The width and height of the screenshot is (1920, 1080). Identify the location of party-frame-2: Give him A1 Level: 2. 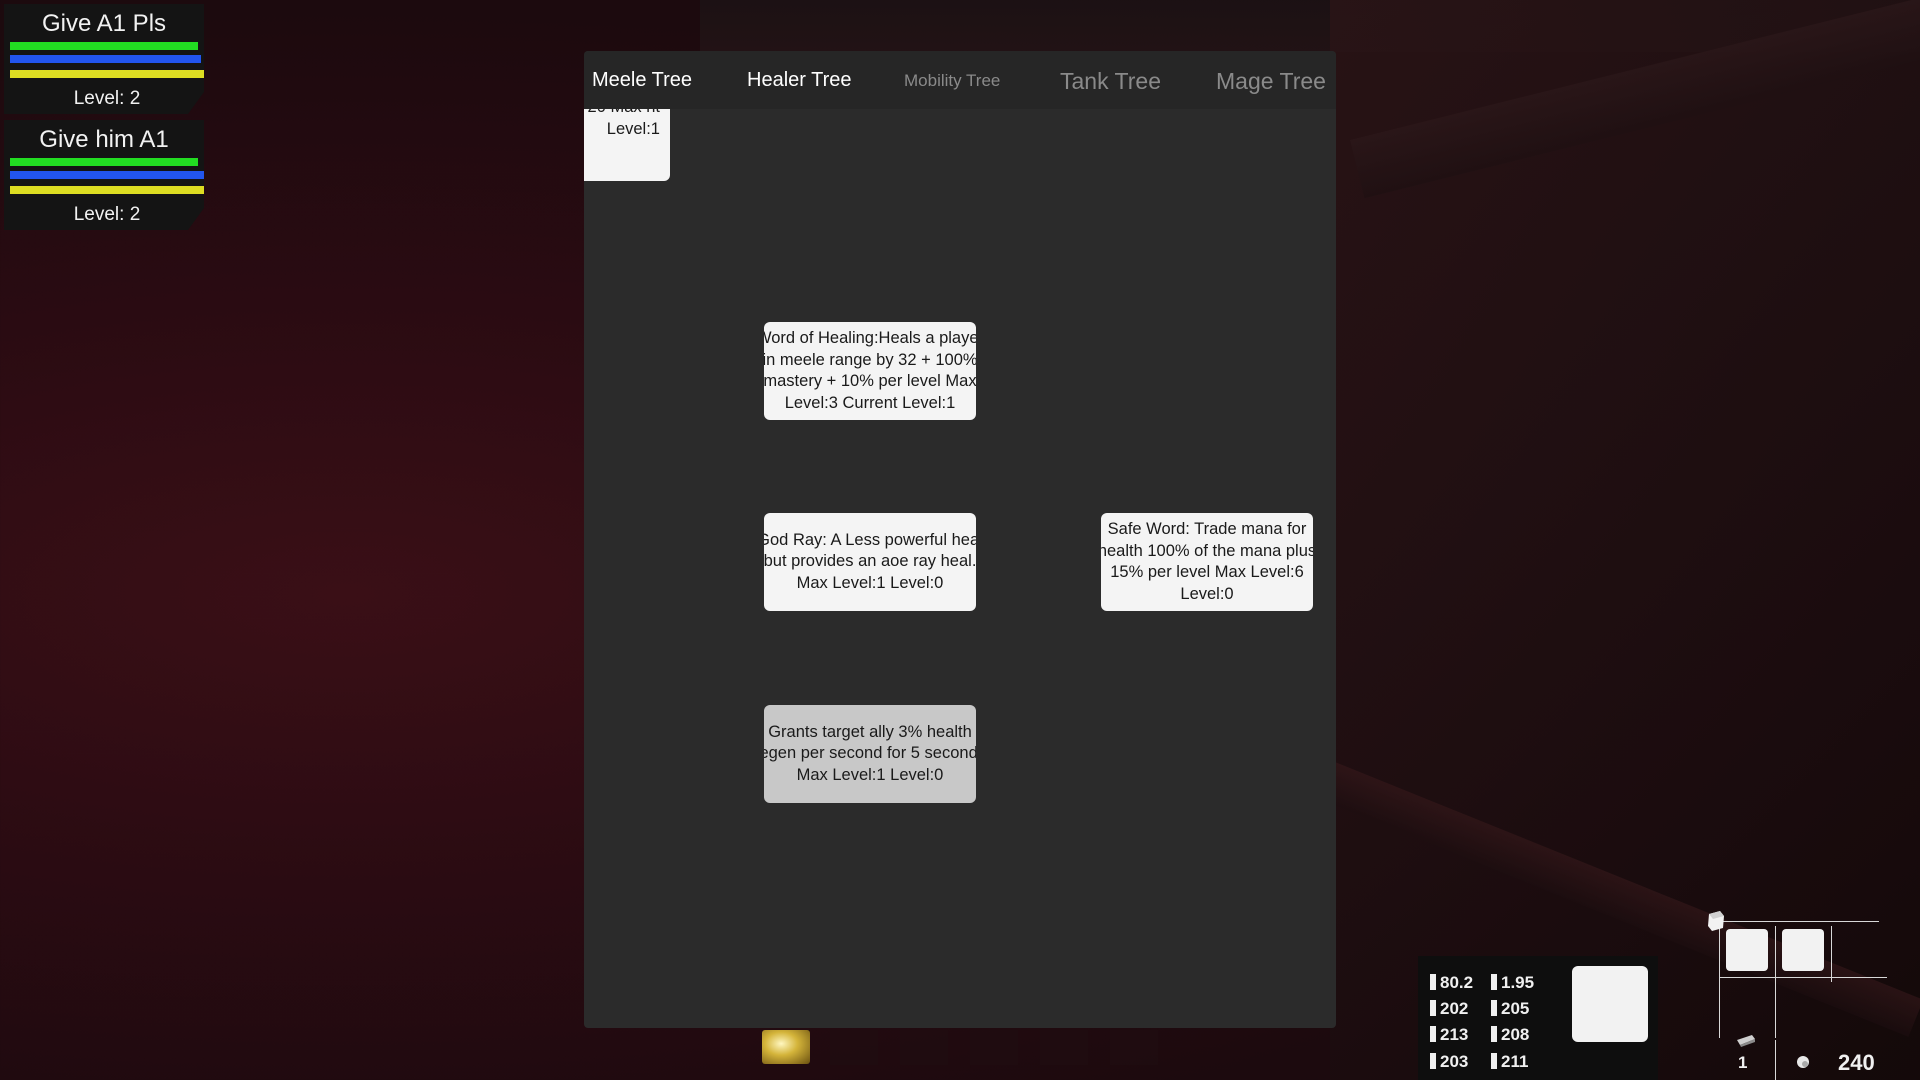
(104, 175).